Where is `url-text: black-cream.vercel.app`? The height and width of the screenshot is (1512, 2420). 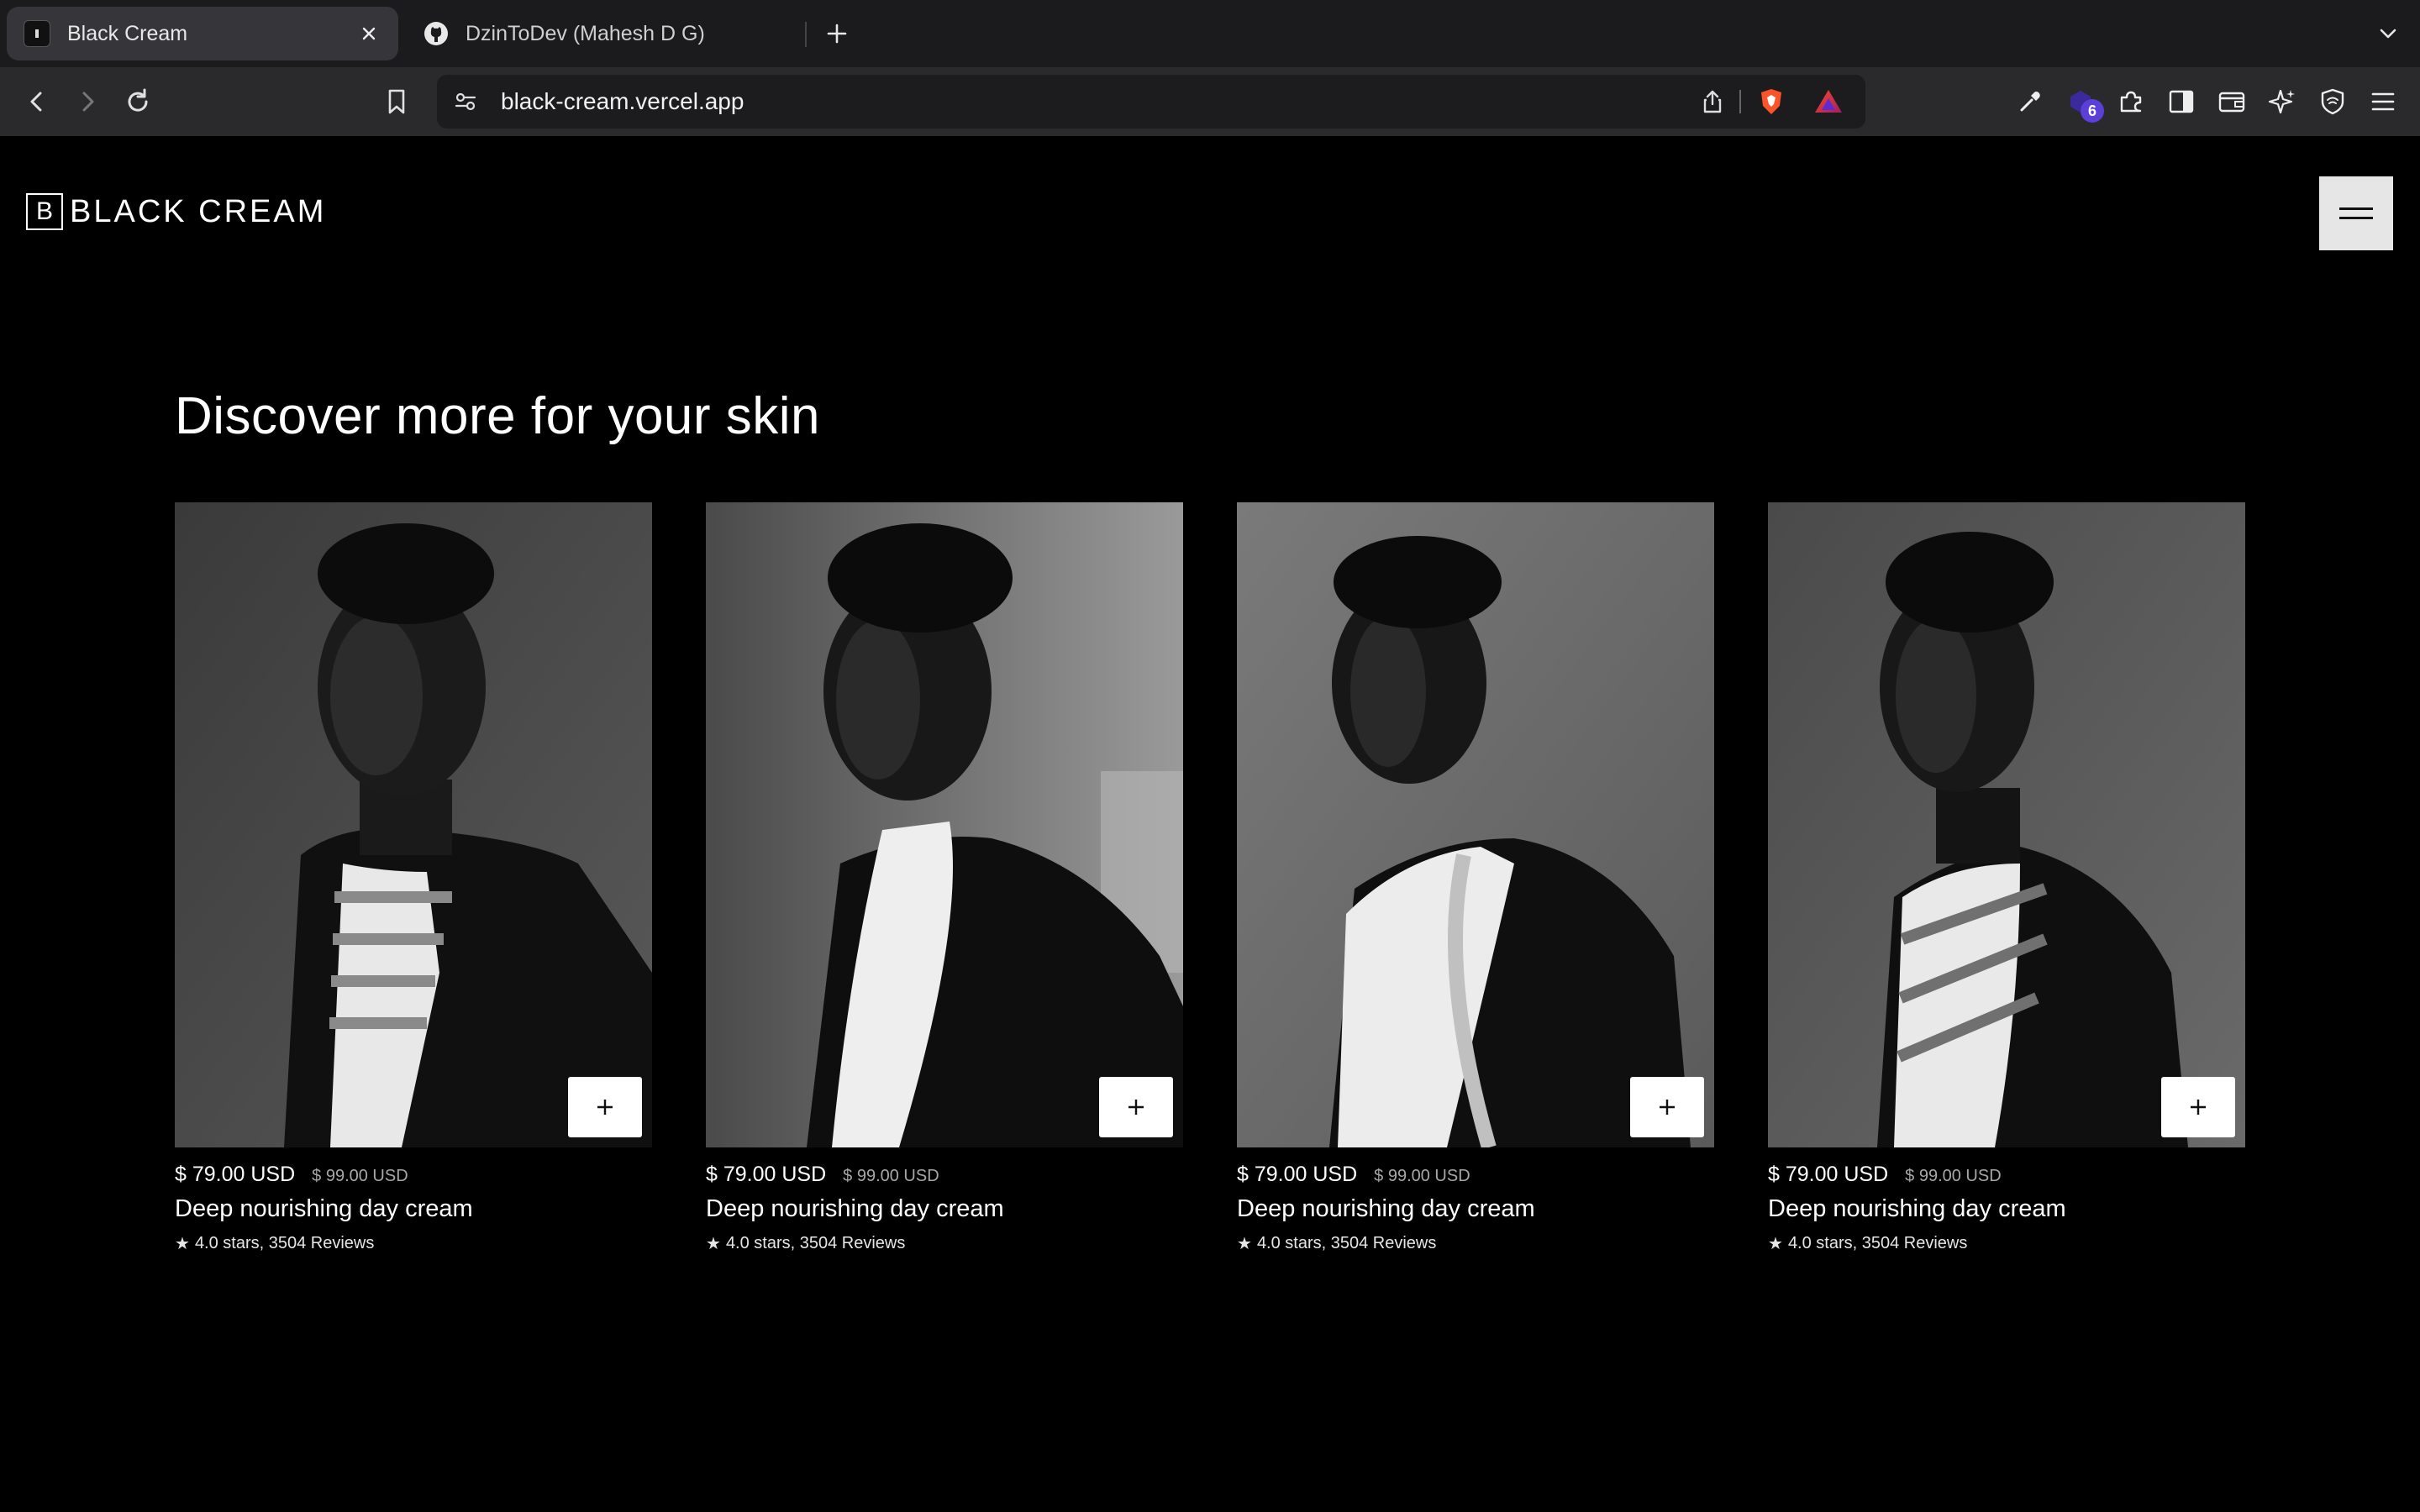
url-text: black-cream.vercel.app is located at coordinates (622, 102).